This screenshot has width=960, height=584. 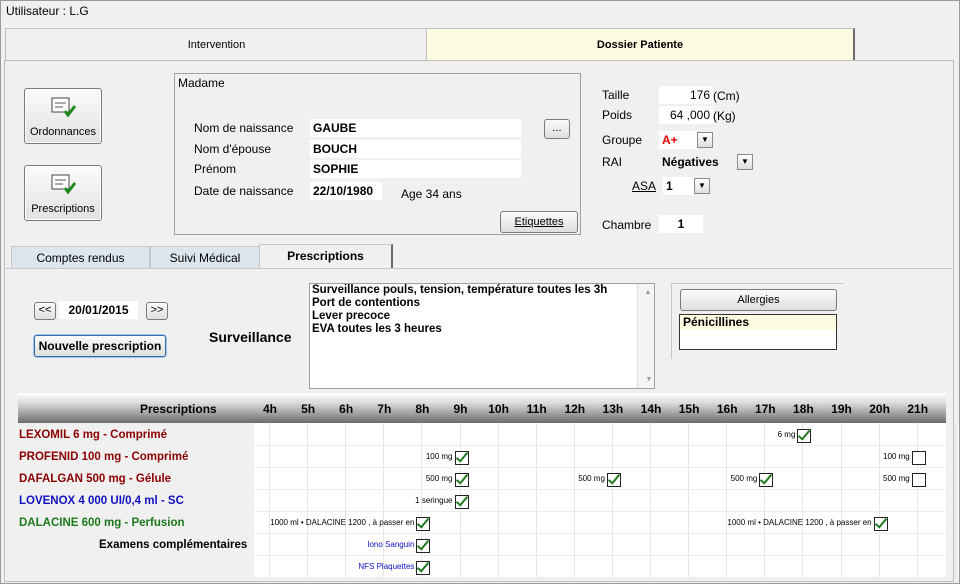 What do you see at coordinates (157, 311) in the screenshot?
I see `next-date-button: >>` at bounding box center [157, 311].